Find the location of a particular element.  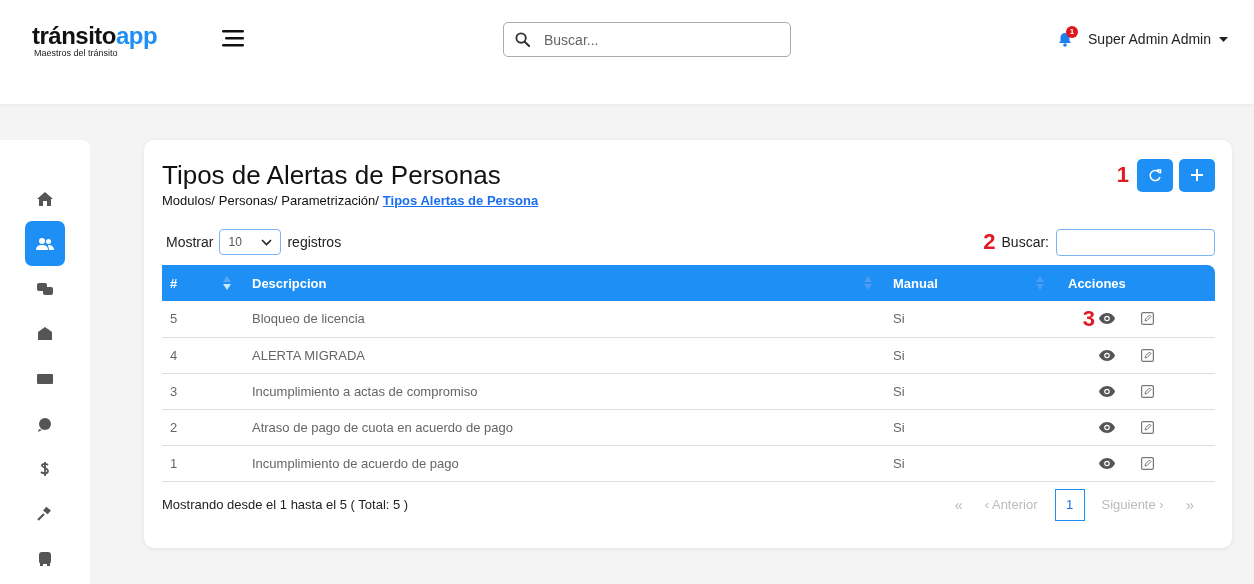

plus-icon is located at coordinates (1197, 175).